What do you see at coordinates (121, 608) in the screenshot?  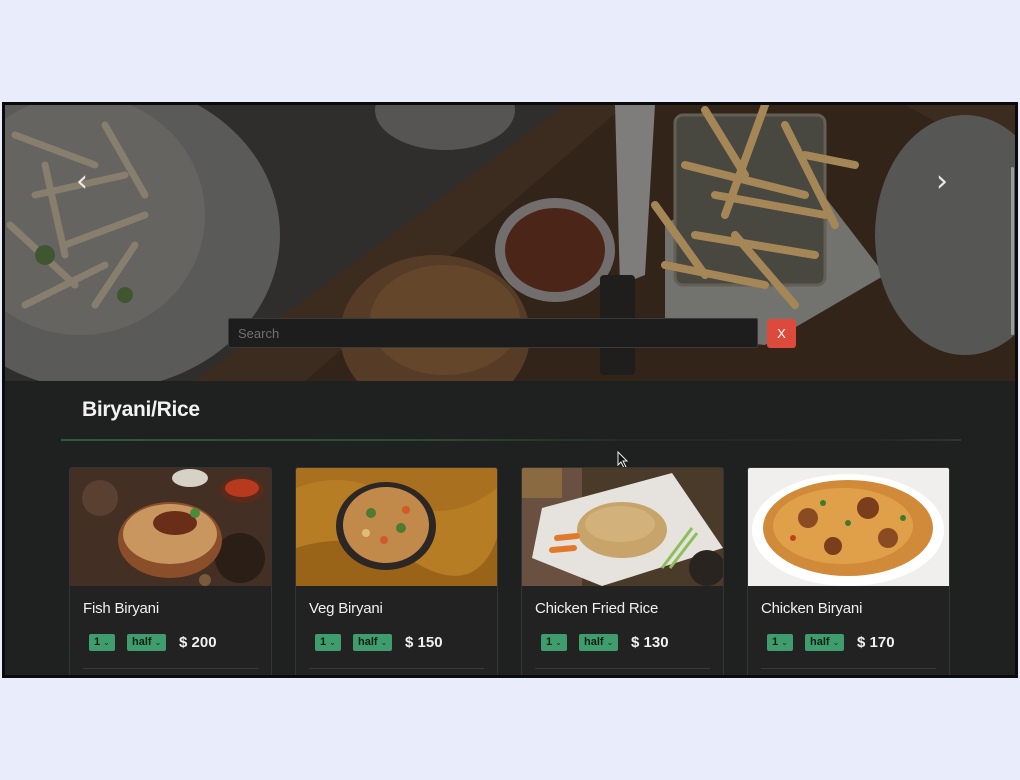 I see `menu-item-name: Fish Biryani` at bounding box center [121, 608].